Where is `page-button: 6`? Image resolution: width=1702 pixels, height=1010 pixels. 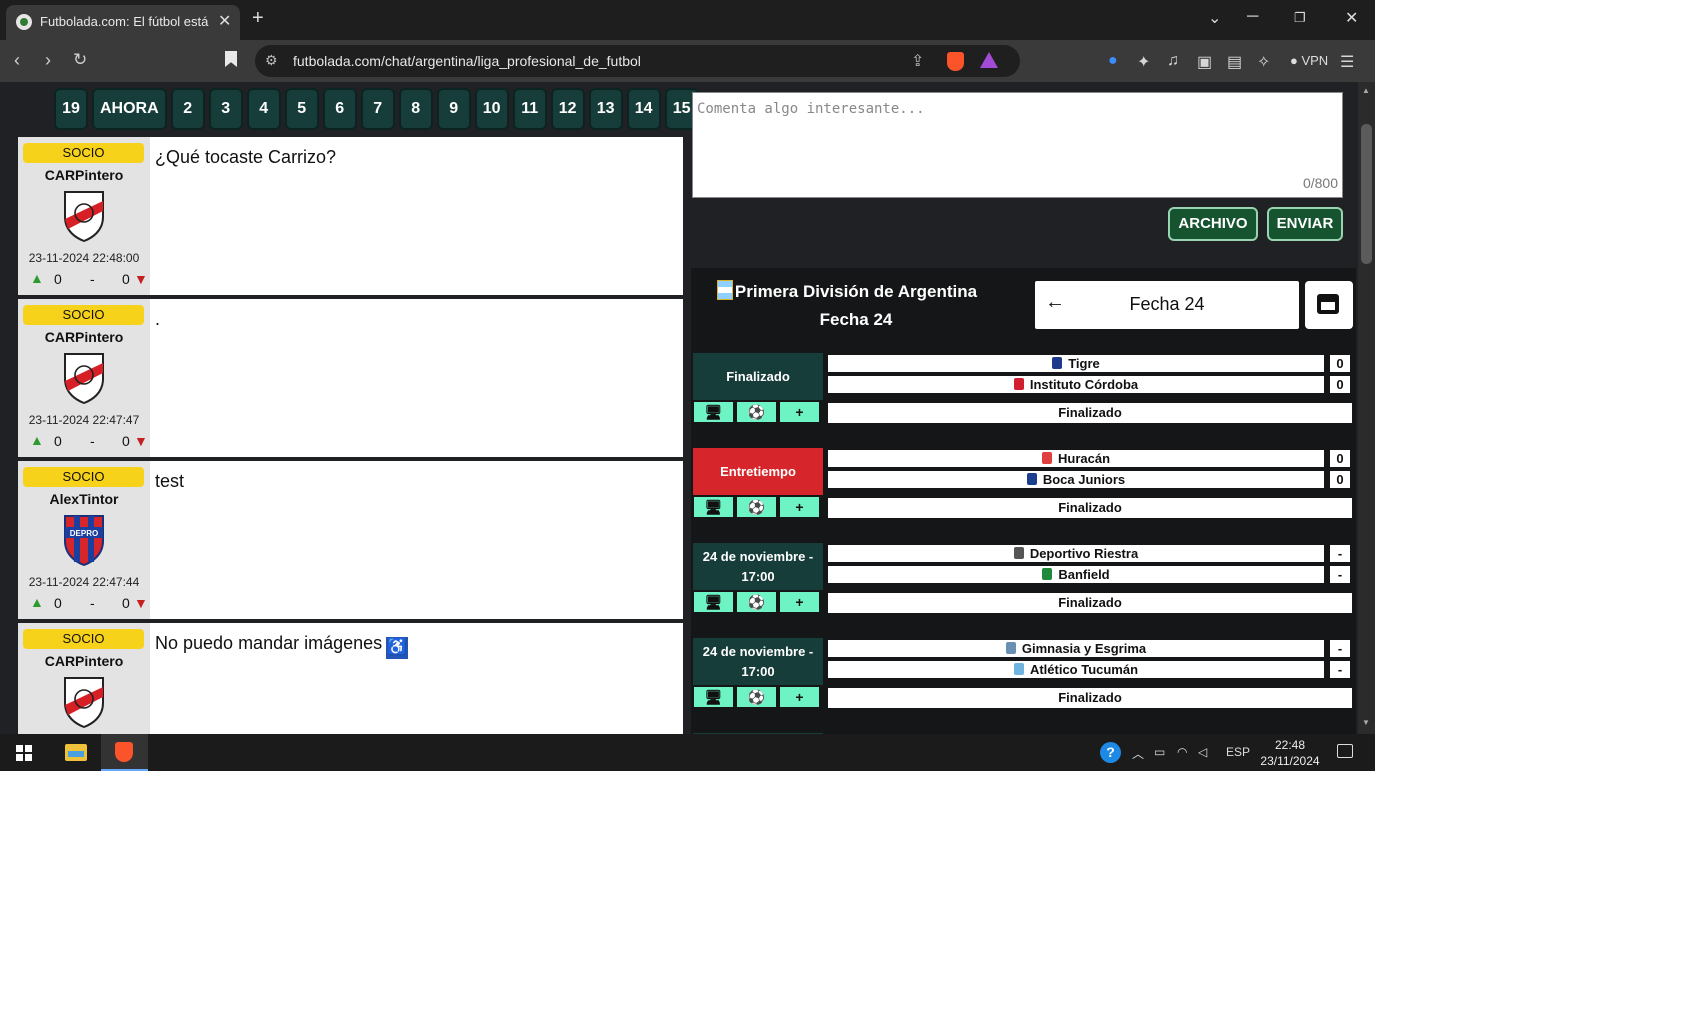 page-button: 6 is located at coordinates (339, 109).